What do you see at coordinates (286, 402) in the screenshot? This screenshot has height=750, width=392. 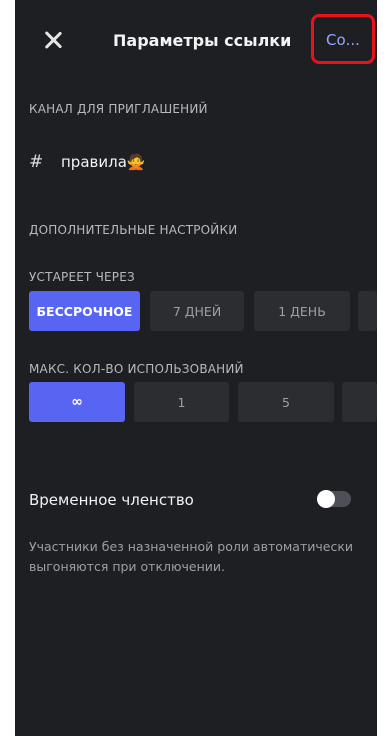 I see `max-uses-option-5: 5` at bounding box center [286, 402].